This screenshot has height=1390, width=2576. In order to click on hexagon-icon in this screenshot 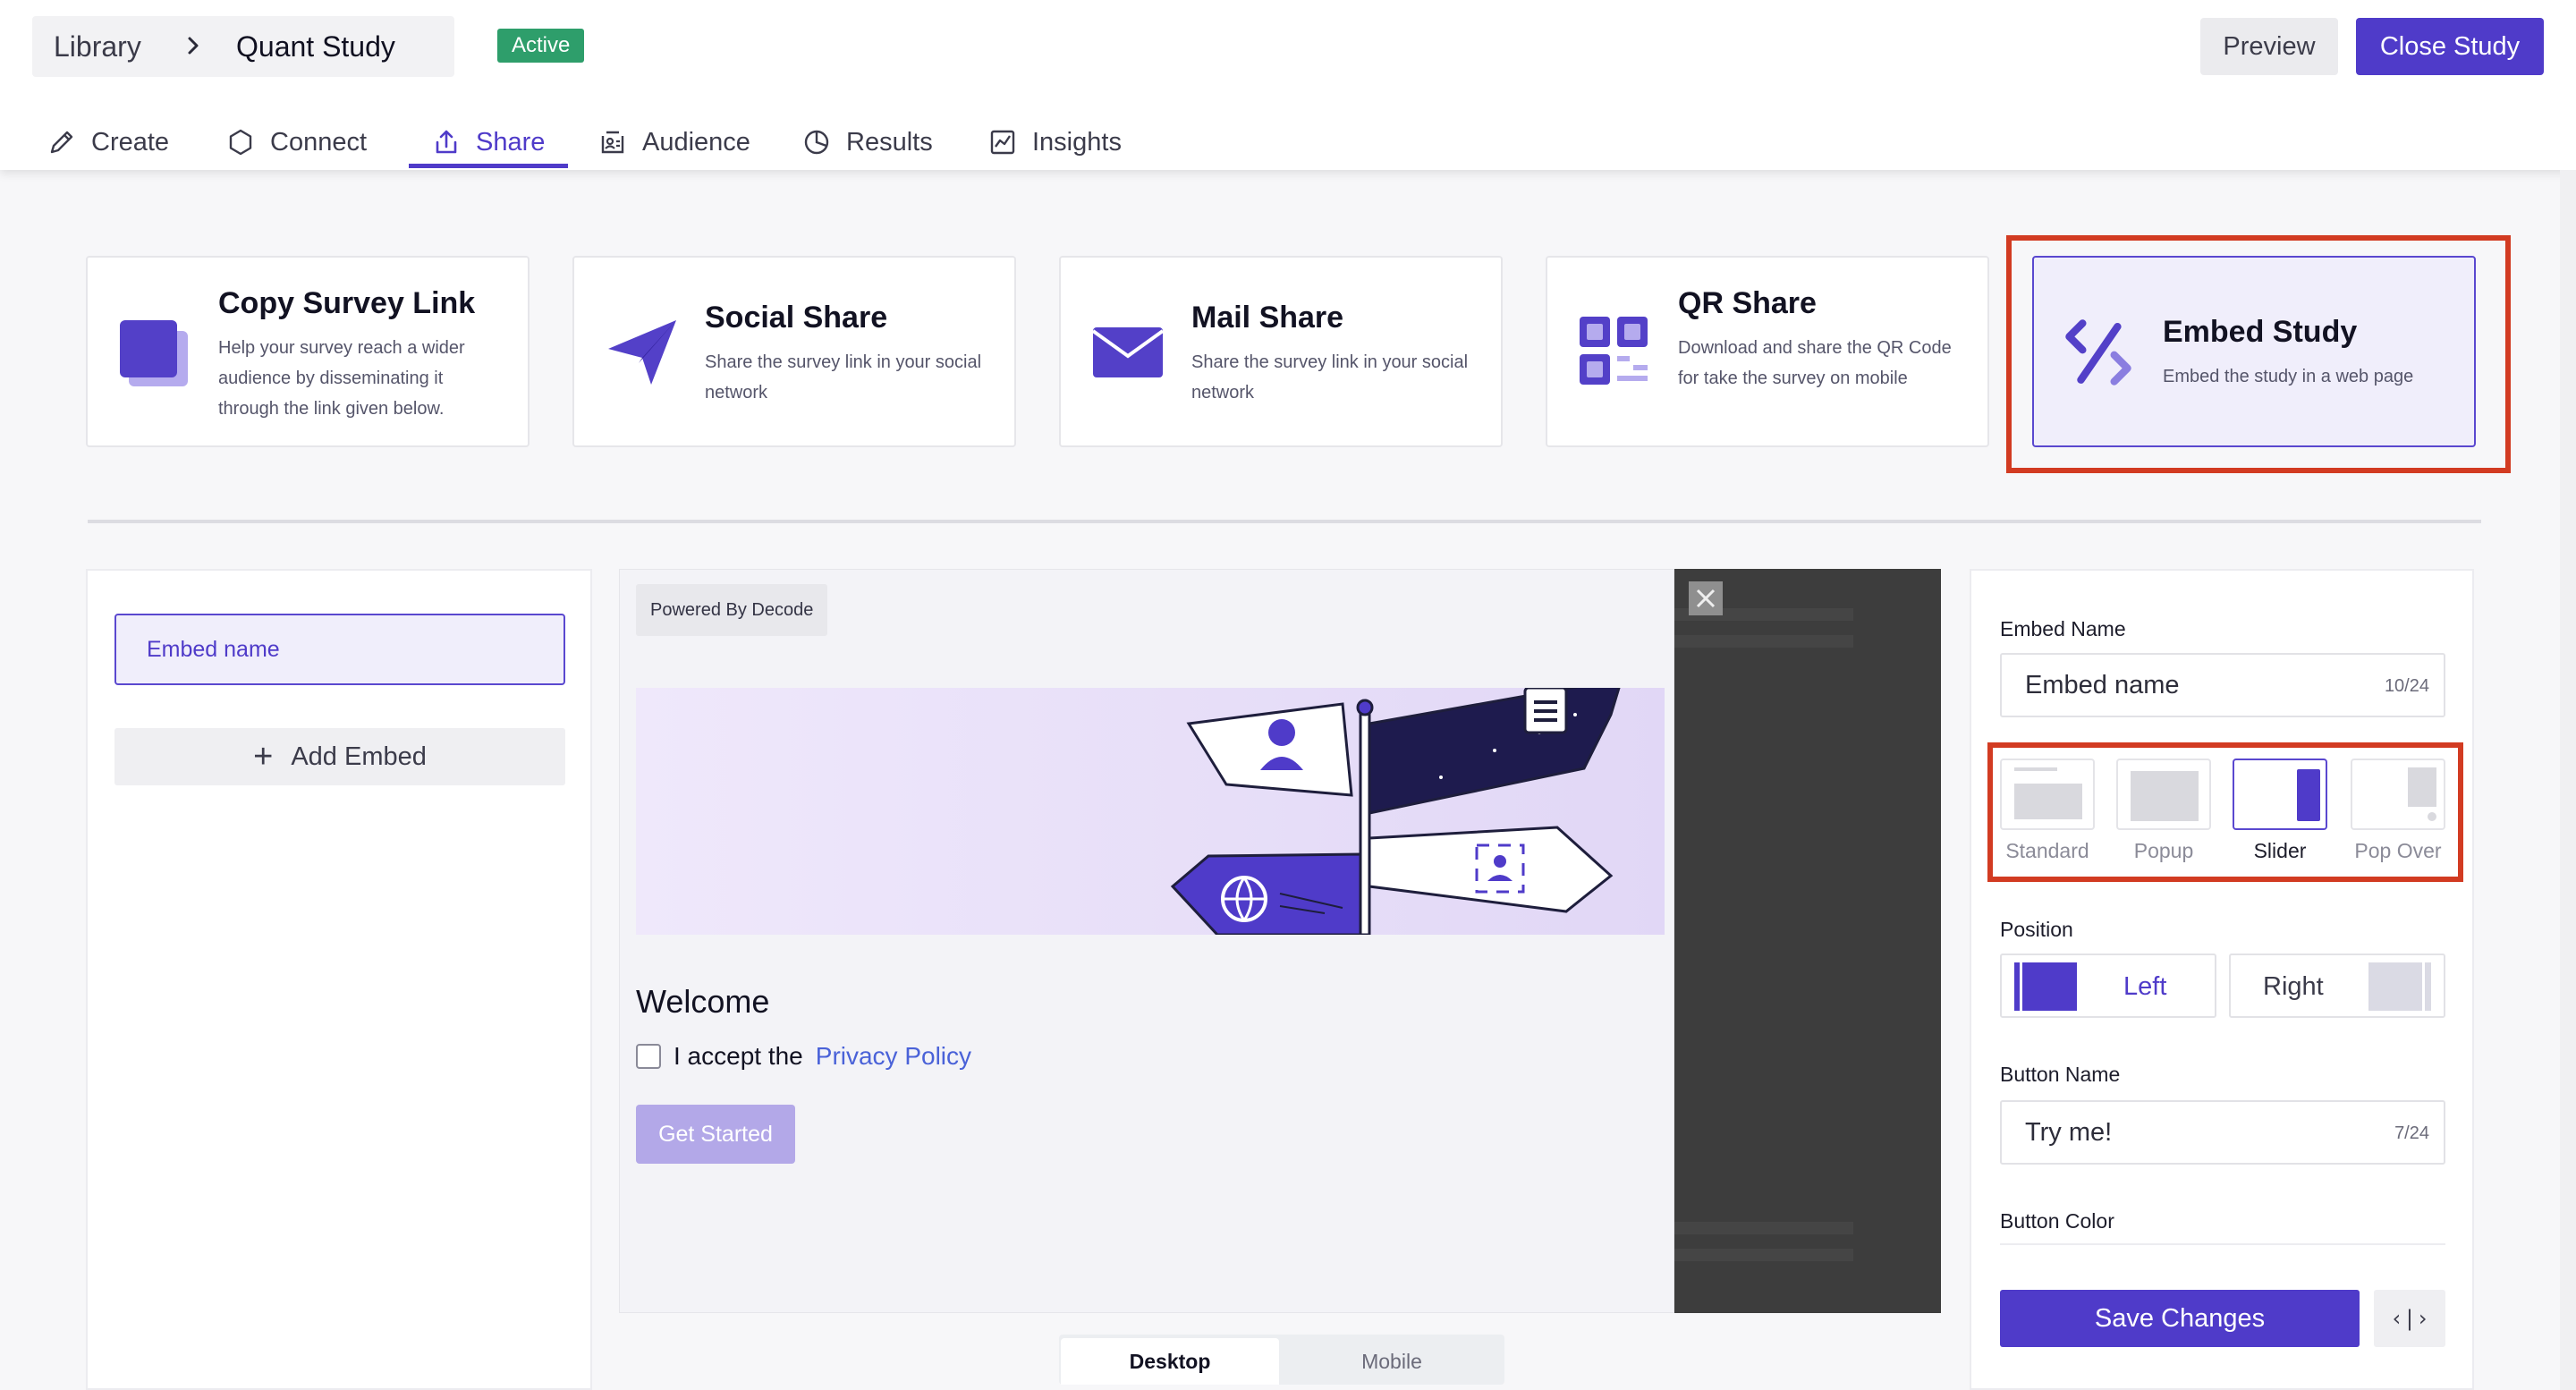, I will do `click(240, 142)`.